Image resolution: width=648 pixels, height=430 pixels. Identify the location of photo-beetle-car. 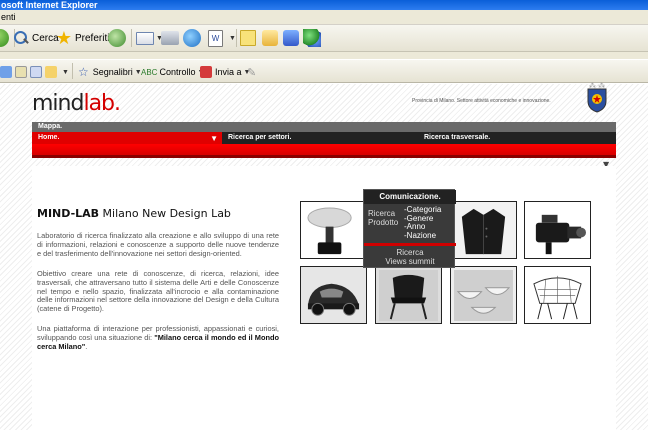
(333, 295).